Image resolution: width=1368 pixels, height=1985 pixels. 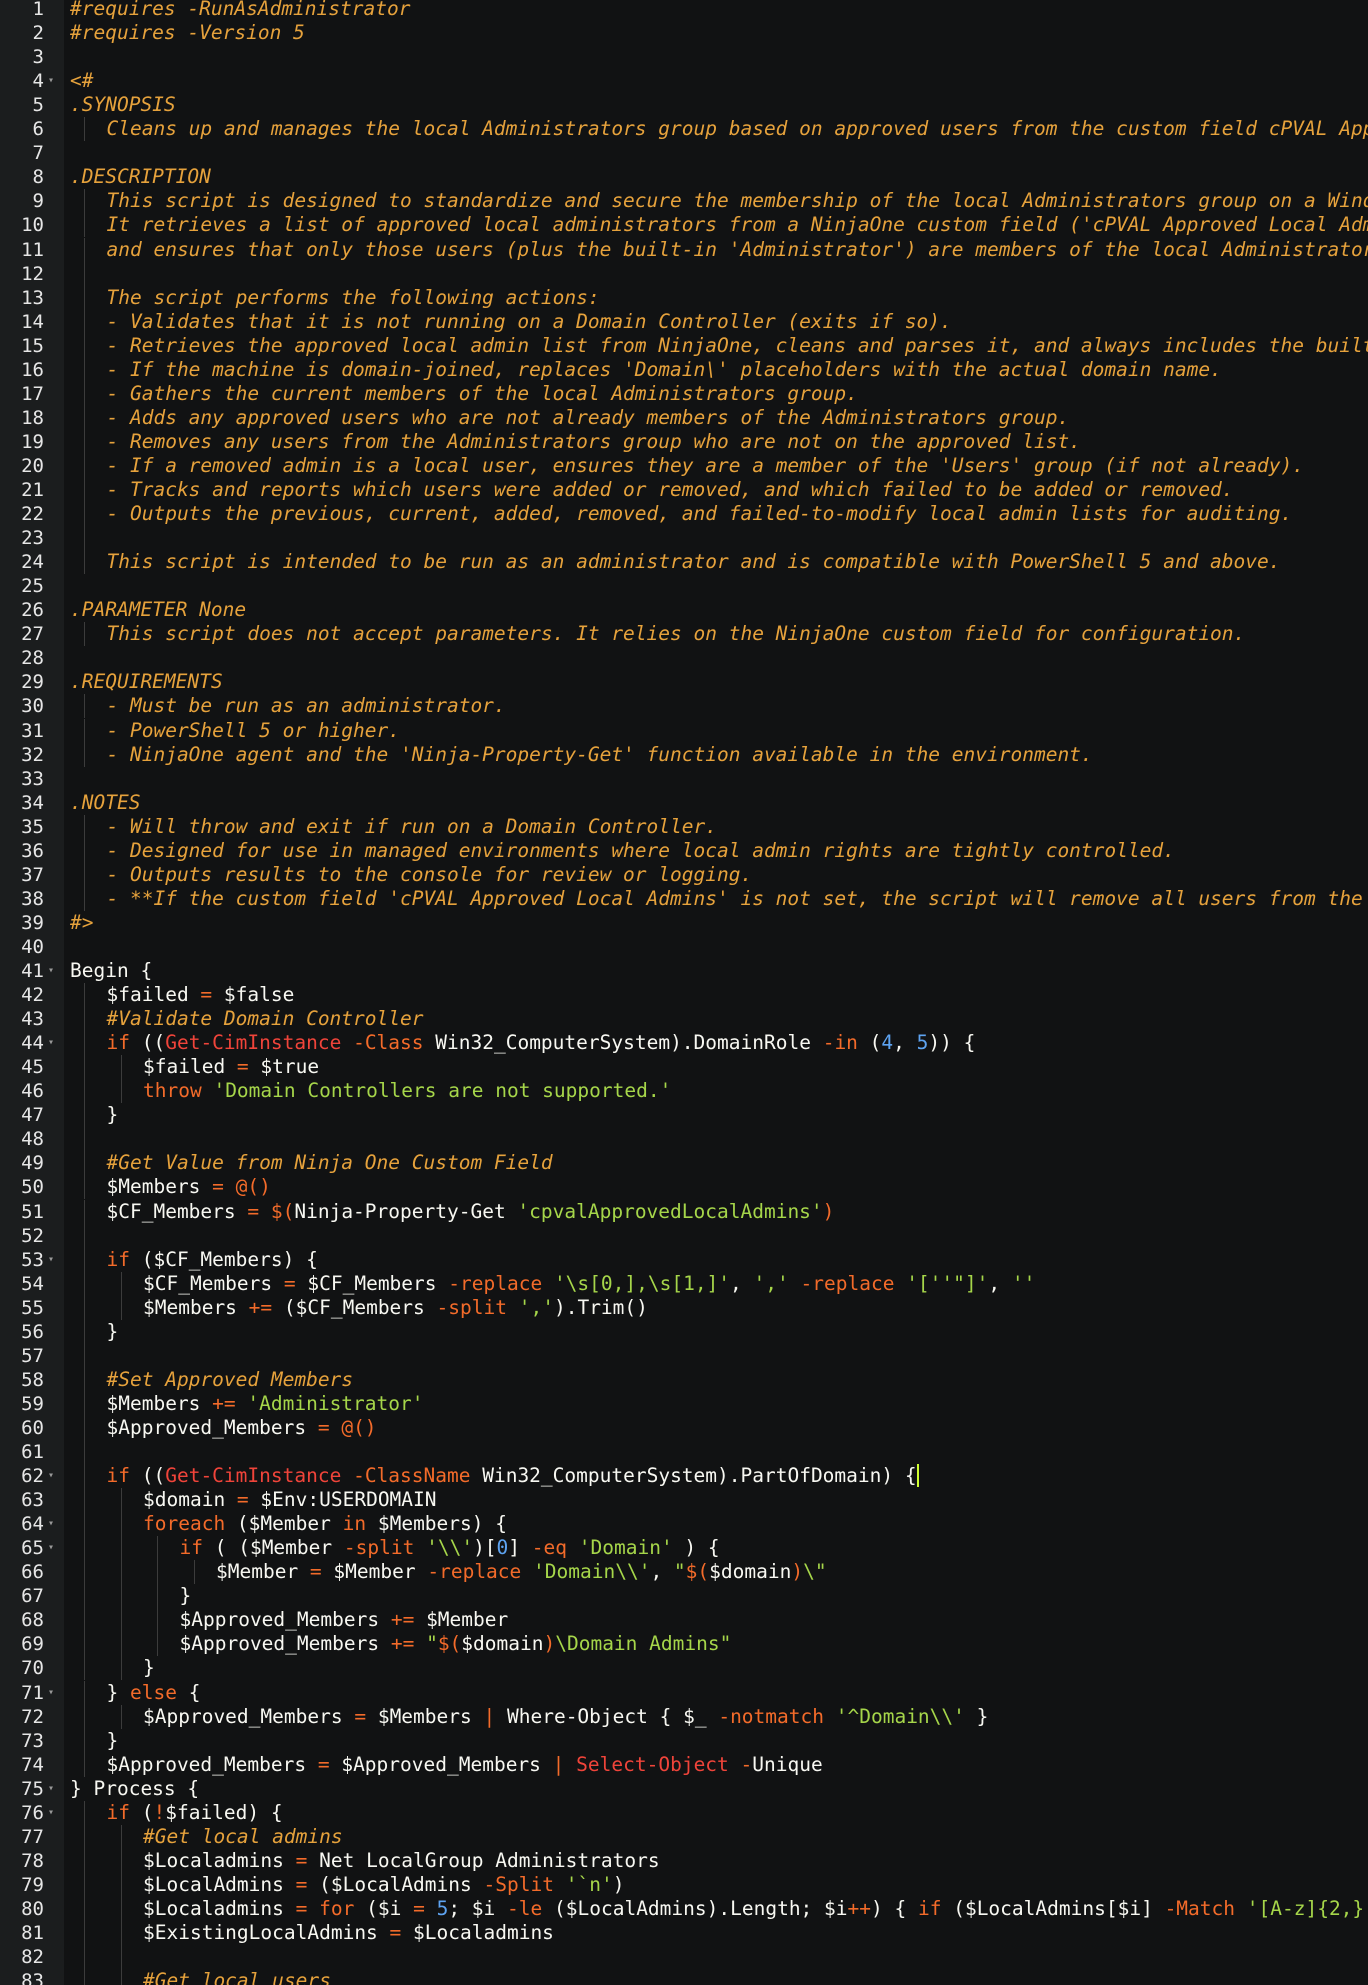 I want to click on line-number: 82, so click(x=32, y=1957).